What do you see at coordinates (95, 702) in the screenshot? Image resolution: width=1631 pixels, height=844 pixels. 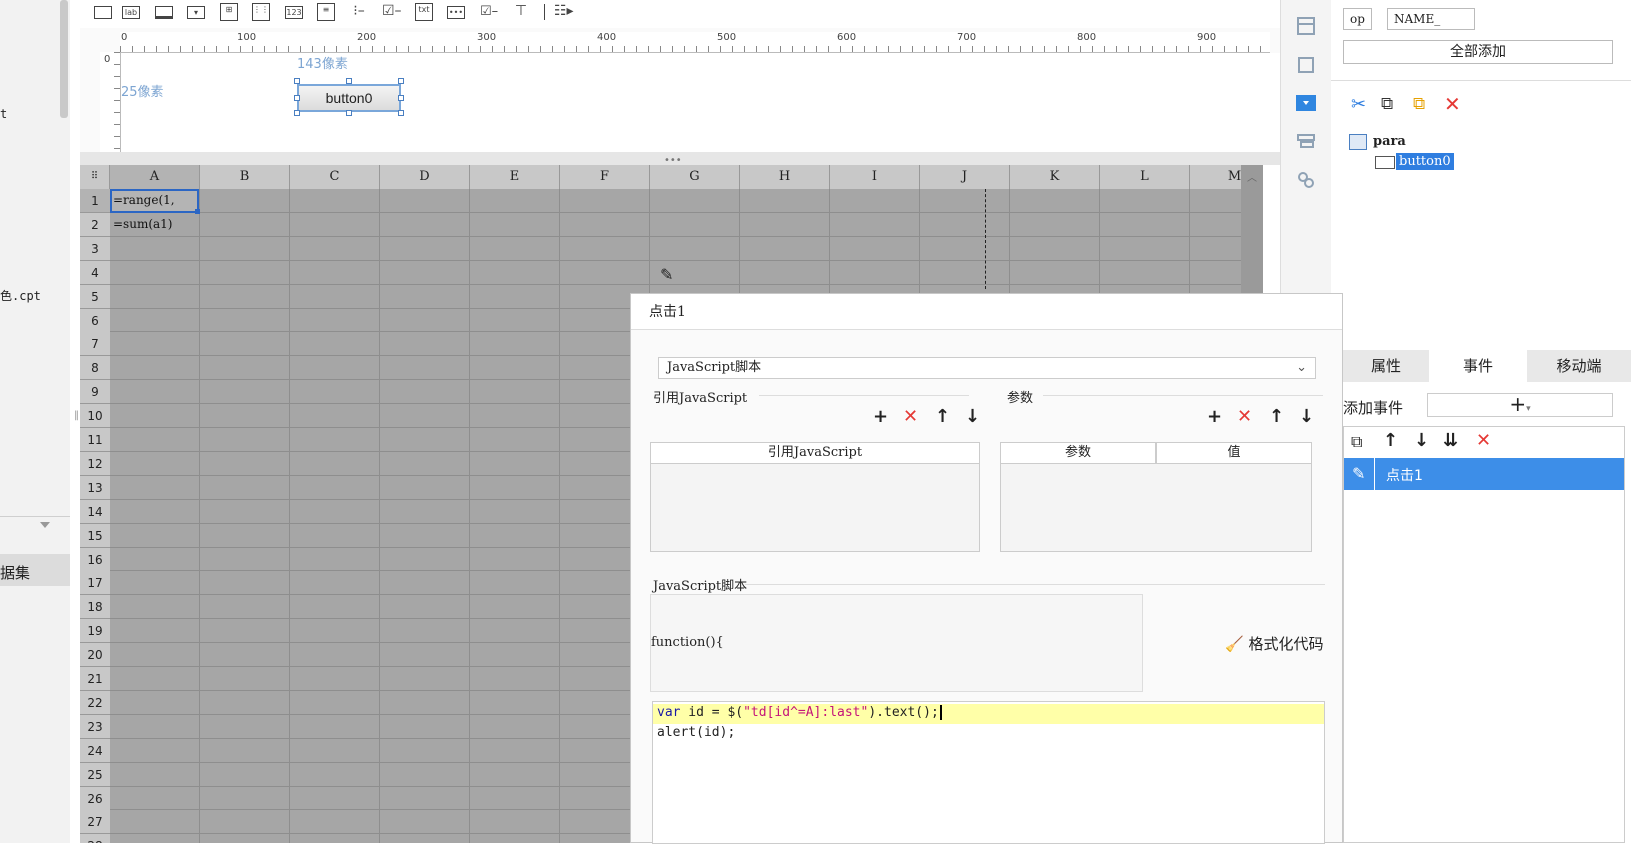 I see `row-header: 22` at bounding box center [95, 702].